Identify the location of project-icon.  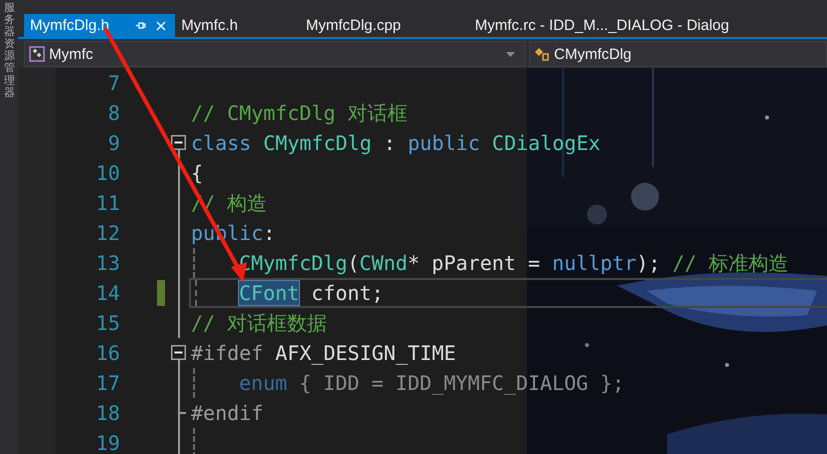
(37, 54).